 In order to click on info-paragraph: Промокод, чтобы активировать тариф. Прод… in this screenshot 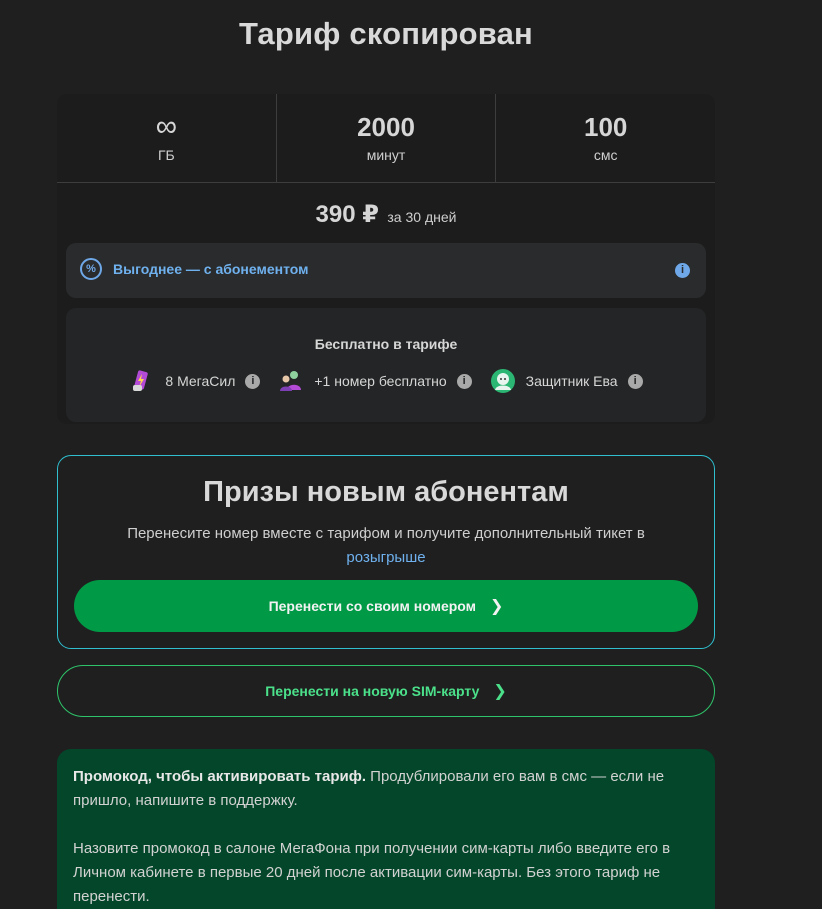, I will do `click(378, 789)`.